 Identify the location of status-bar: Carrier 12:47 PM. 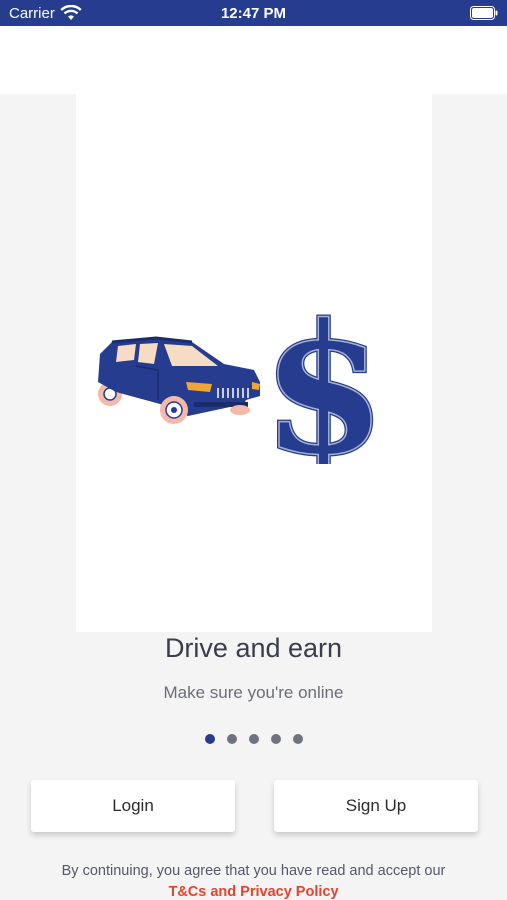
(253, 13).